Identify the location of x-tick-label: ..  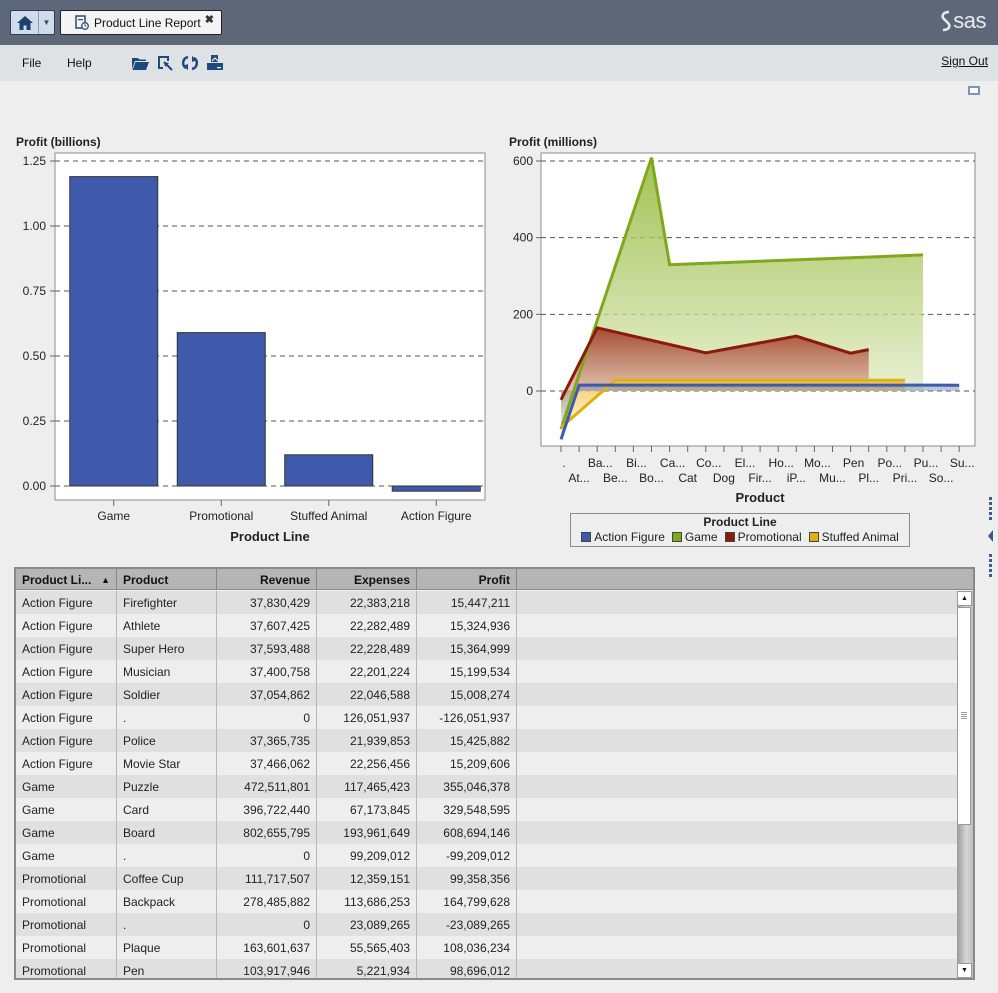
(563, 463).